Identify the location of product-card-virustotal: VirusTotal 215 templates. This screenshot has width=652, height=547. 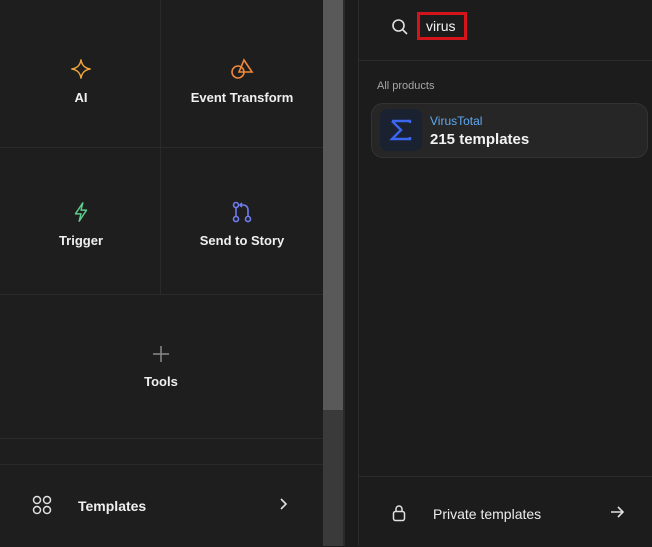
(509, 130).